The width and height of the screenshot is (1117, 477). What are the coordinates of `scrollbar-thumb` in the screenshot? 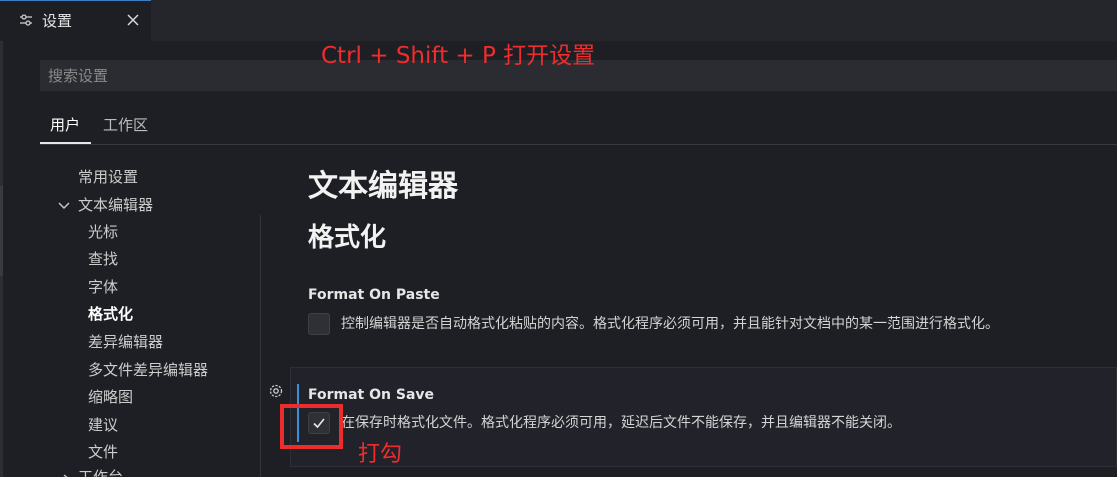 It's located at (1, 231).